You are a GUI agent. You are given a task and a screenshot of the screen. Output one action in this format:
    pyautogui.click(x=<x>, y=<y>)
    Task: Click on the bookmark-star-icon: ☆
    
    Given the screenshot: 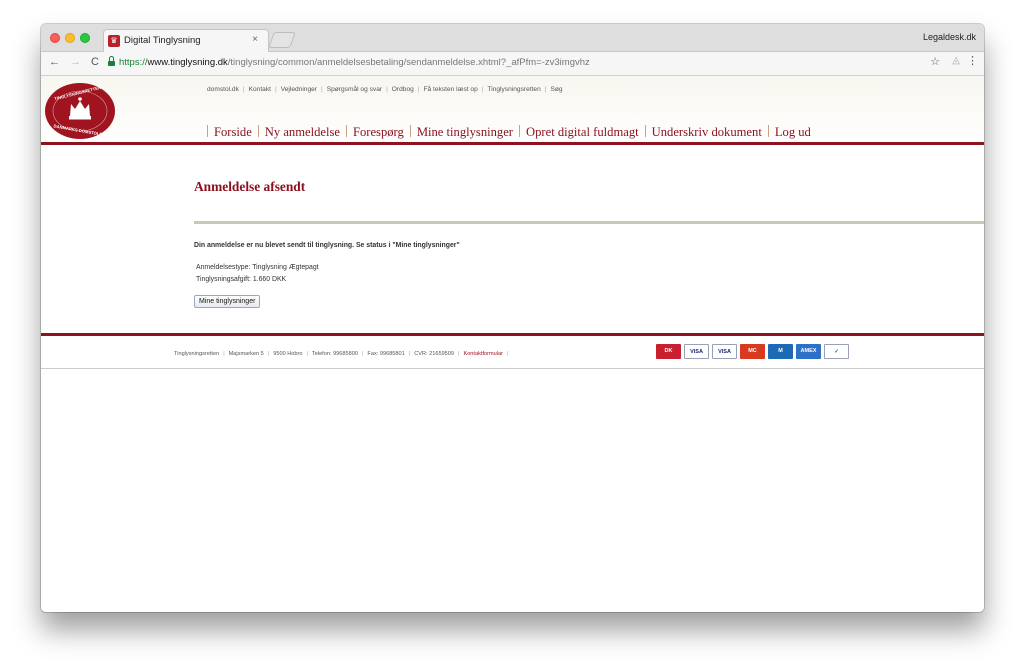 What is the action you would take?
    pyautogui.click(x=935, y=61)
    